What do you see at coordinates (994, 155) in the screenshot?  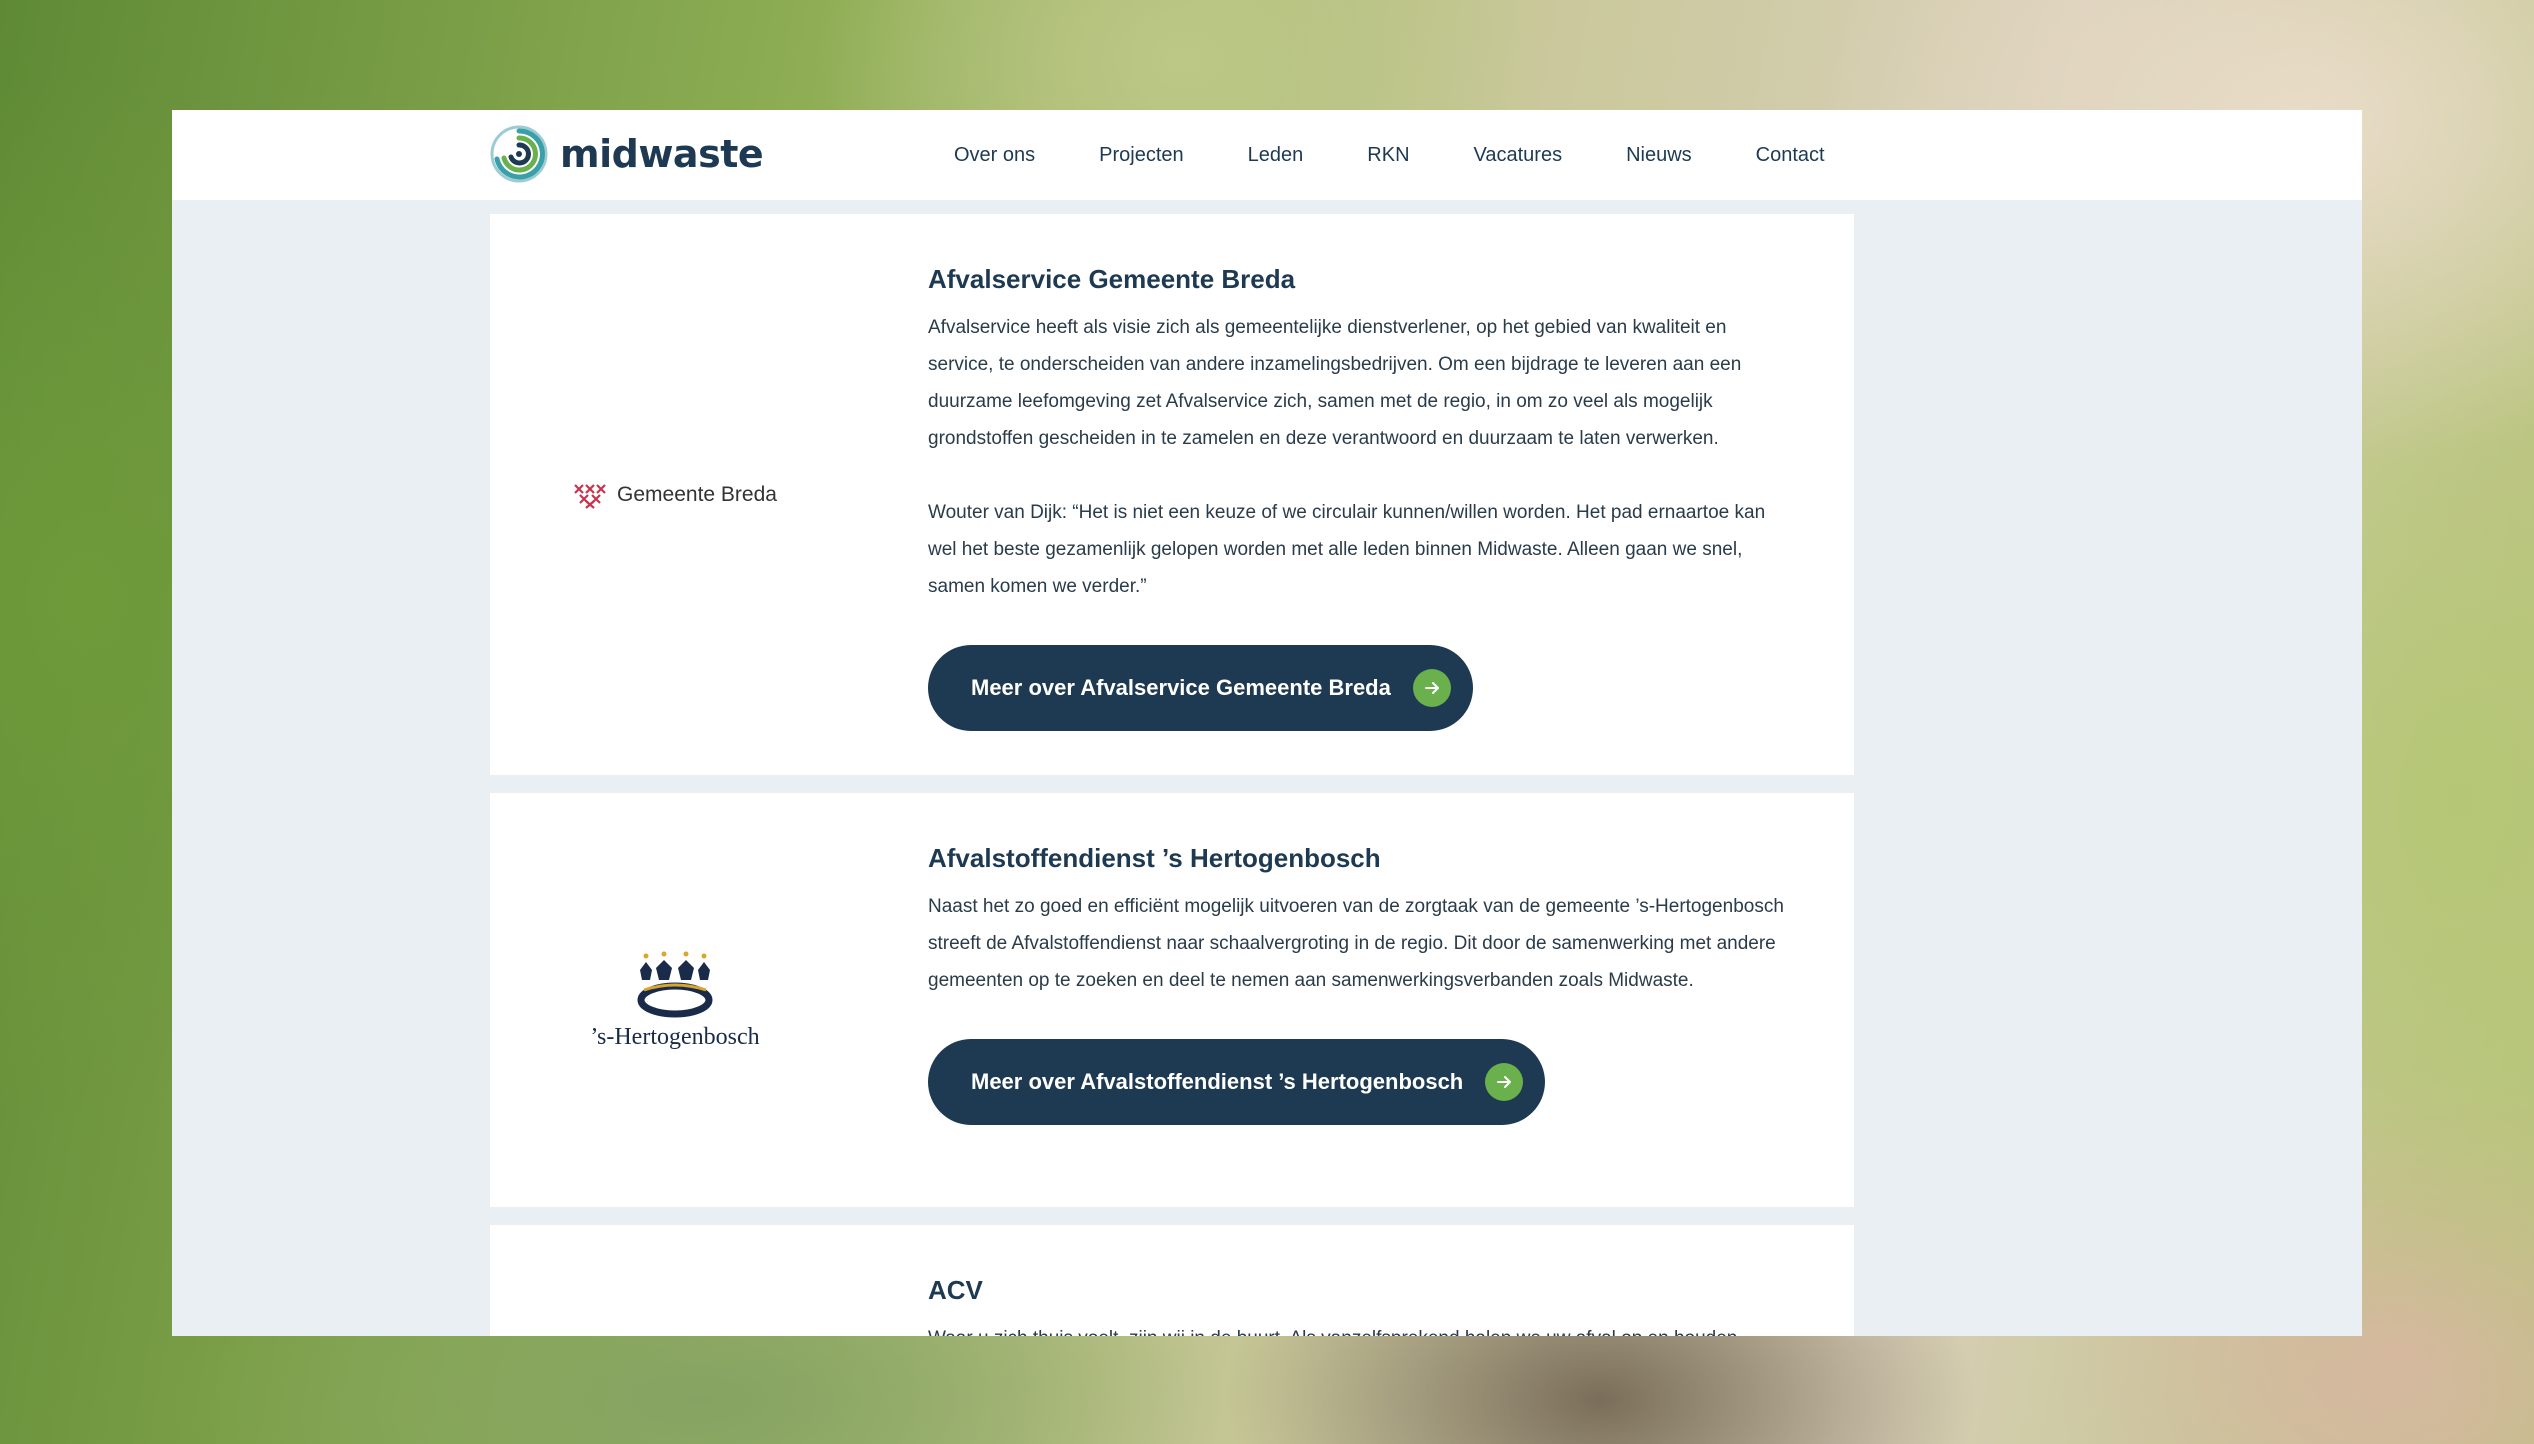 I see `nav-over-ons: Over ons` at bounding box center [994, 155].